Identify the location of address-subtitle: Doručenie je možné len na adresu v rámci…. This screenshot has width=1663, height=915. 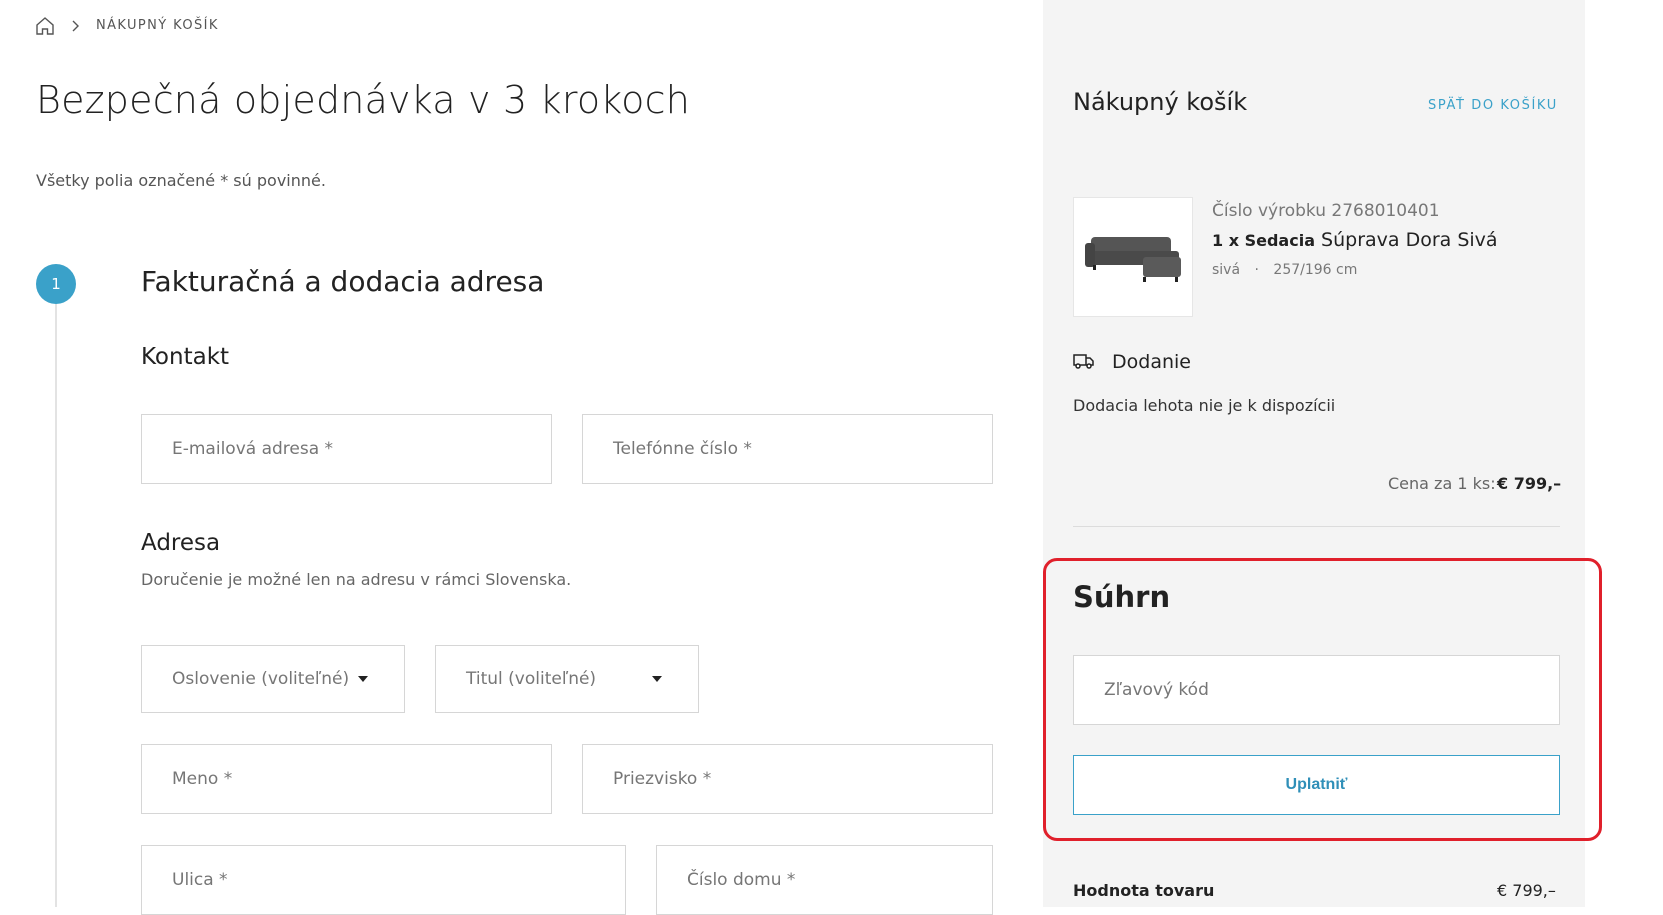
(356, 579).